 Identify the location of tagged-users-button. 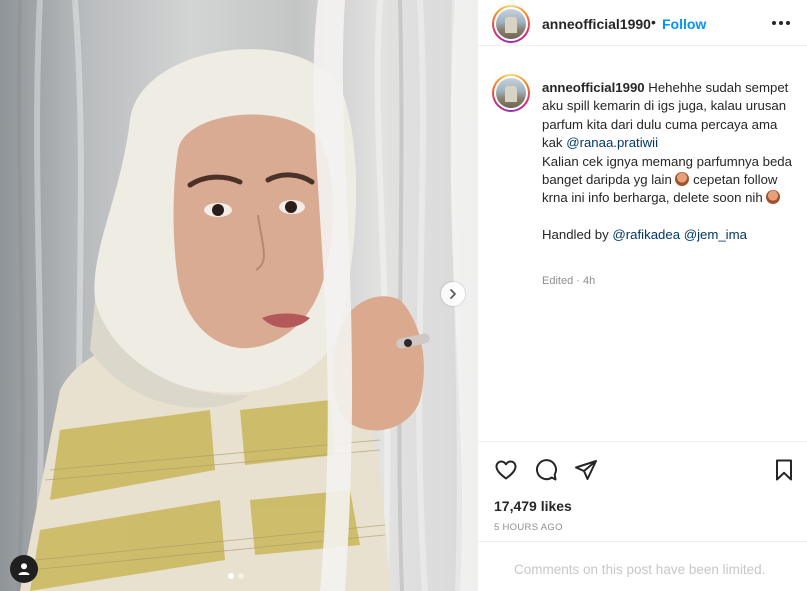
(24, 569).